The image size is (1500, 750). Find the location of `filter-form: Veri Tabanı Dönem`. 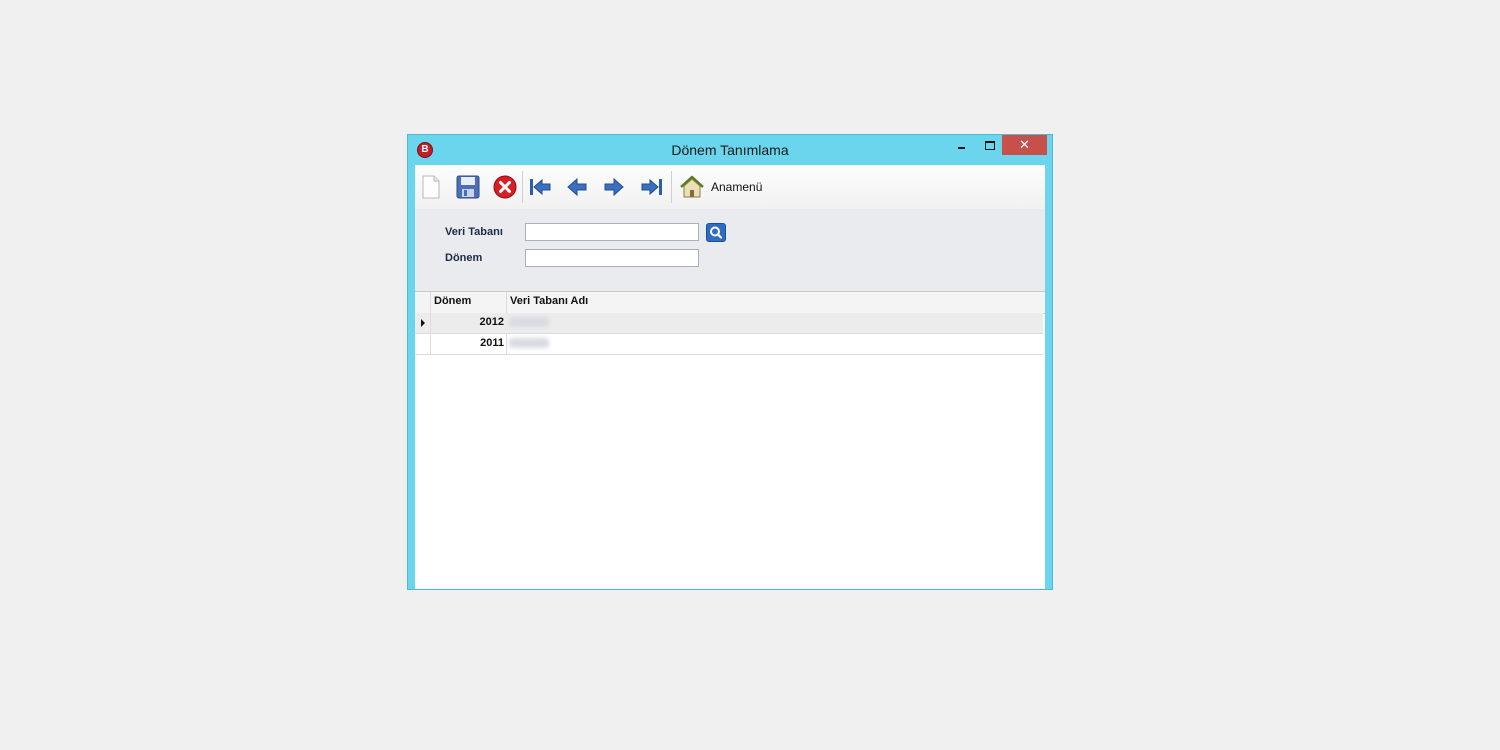

filter-form: Veri Tabanı Dönem is located at coordinates (730, 250).